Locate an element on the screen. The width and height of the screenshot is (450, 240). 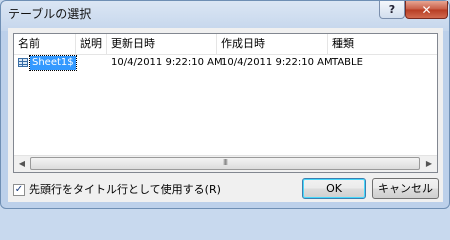
scroll-left-arrow-icon: ◀ is located at coordinates (22, 164).